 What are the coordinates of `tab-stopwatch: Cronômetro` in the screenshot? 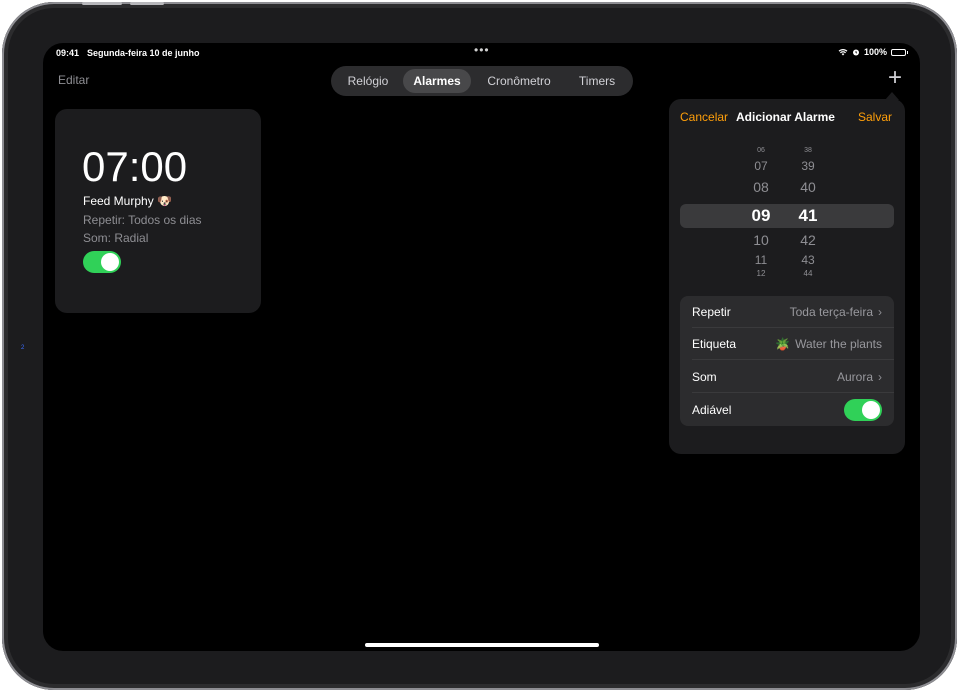 It's located at (519, 81).